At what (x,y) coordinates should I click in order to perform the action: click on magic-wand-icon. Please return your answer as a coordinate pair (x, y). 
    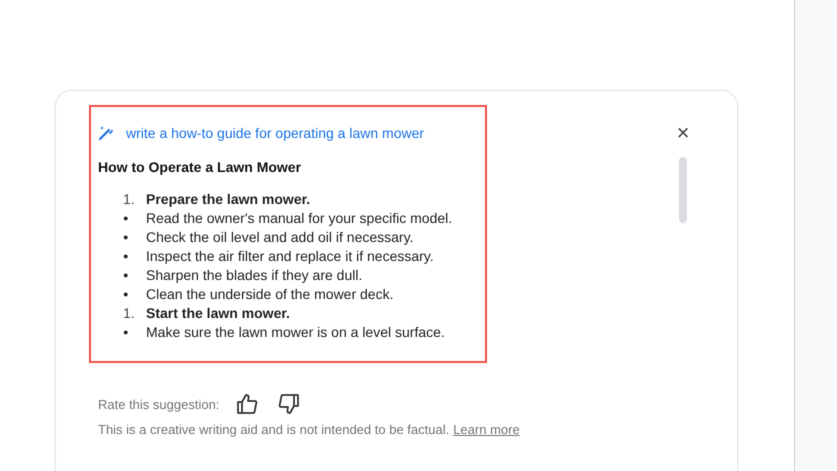
    Looking at the image, I should click on (106, 133).